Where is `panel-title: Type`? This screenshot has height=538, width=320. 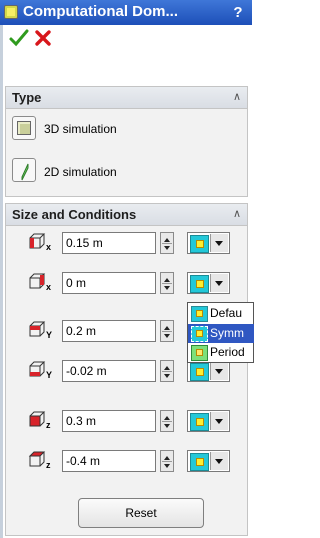 panel-title: Type is located at coordinates (27, 97).